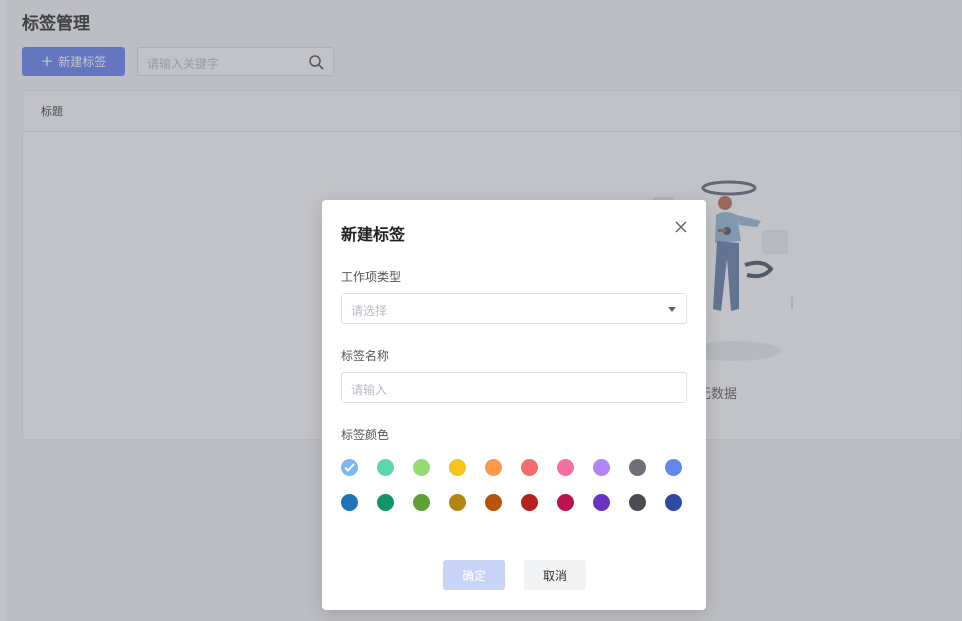  I want to click on work-item-type-placeholder: 请选择, so click(369, 311).